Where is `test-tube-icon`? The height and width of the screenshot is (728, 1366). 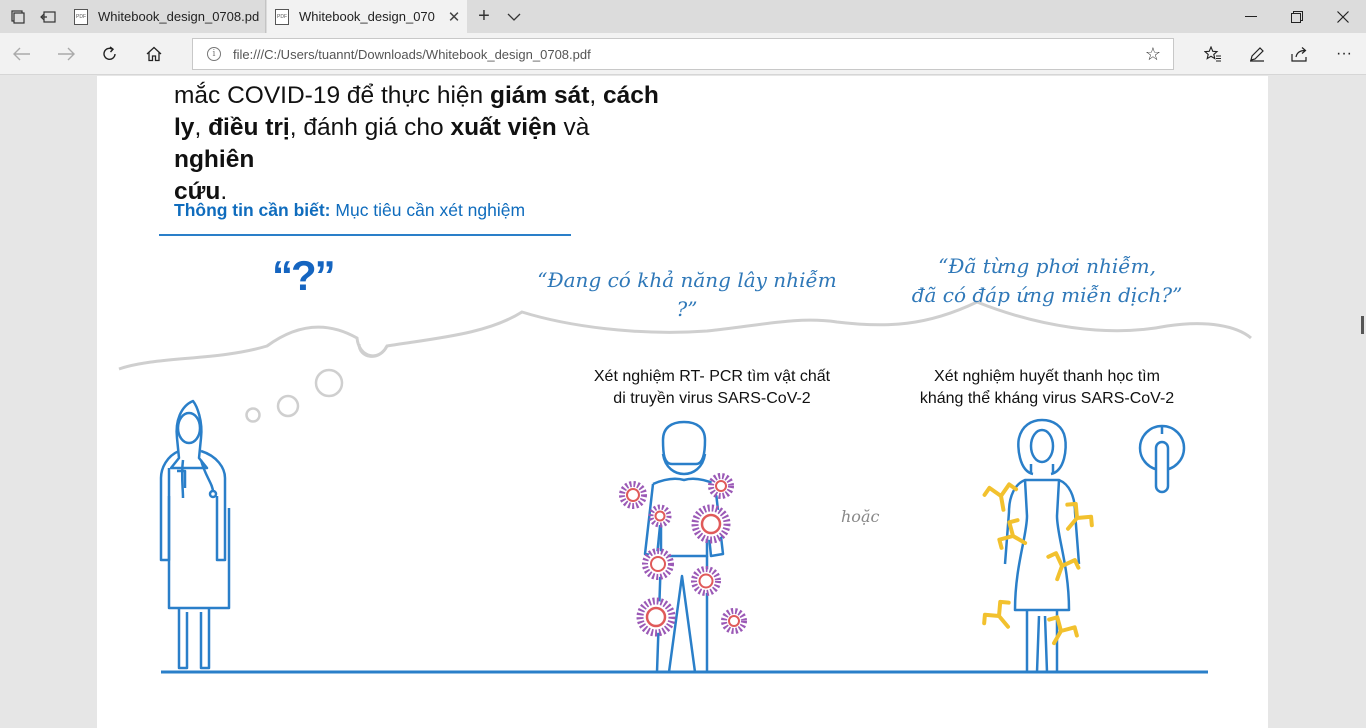 test-tube-icon is located at coordinates (1162, 459).